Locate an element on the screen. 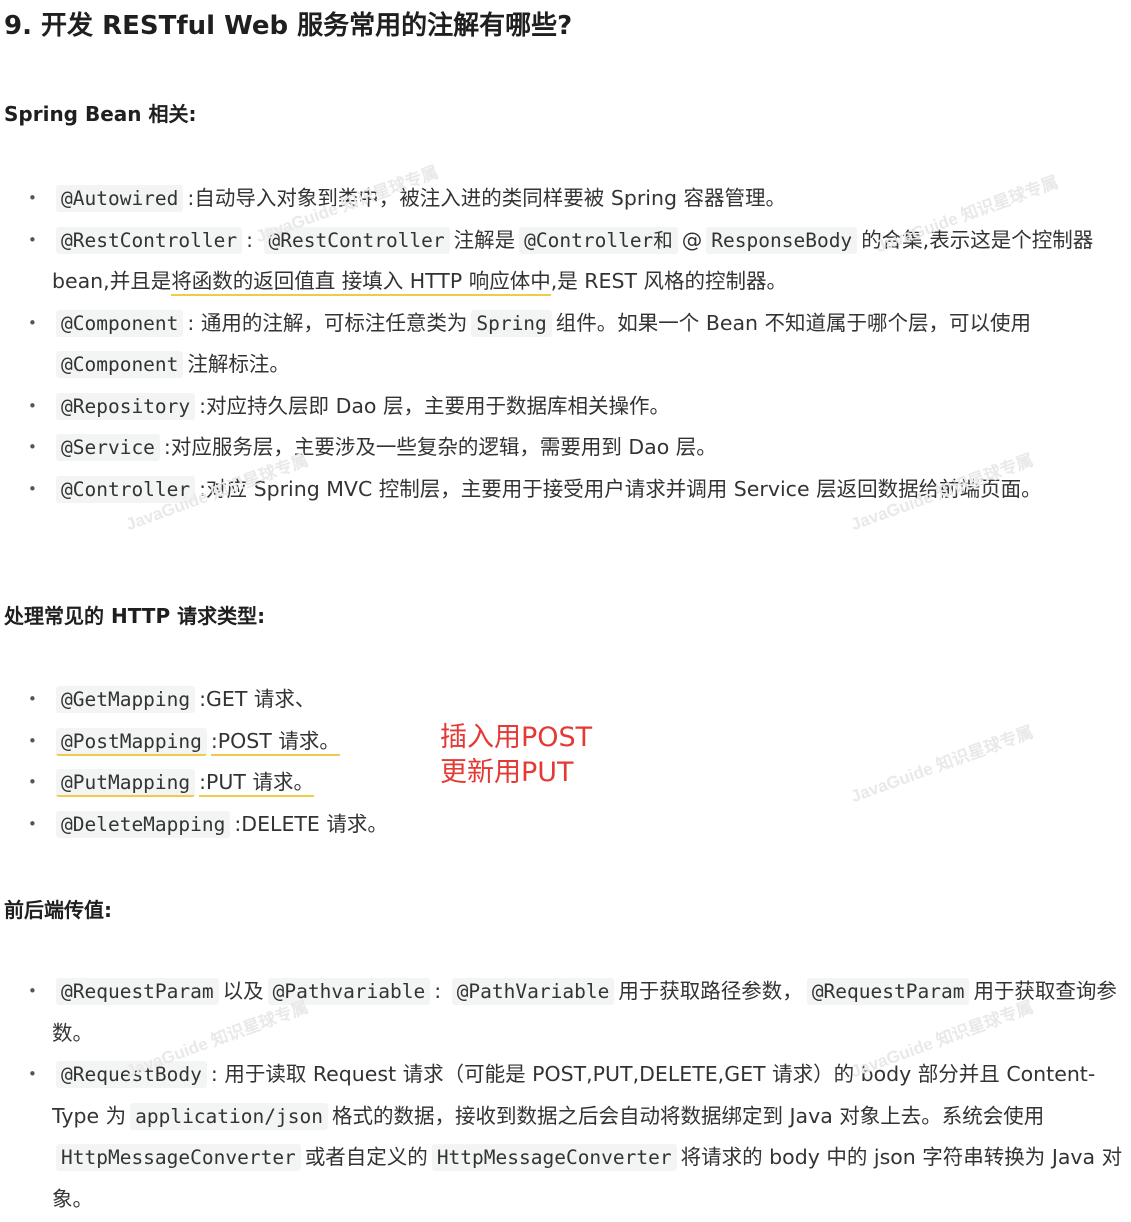 This screenshot has width=1131, height=1222. inline-code: ResponseBody is located at coordinates (782, 240).